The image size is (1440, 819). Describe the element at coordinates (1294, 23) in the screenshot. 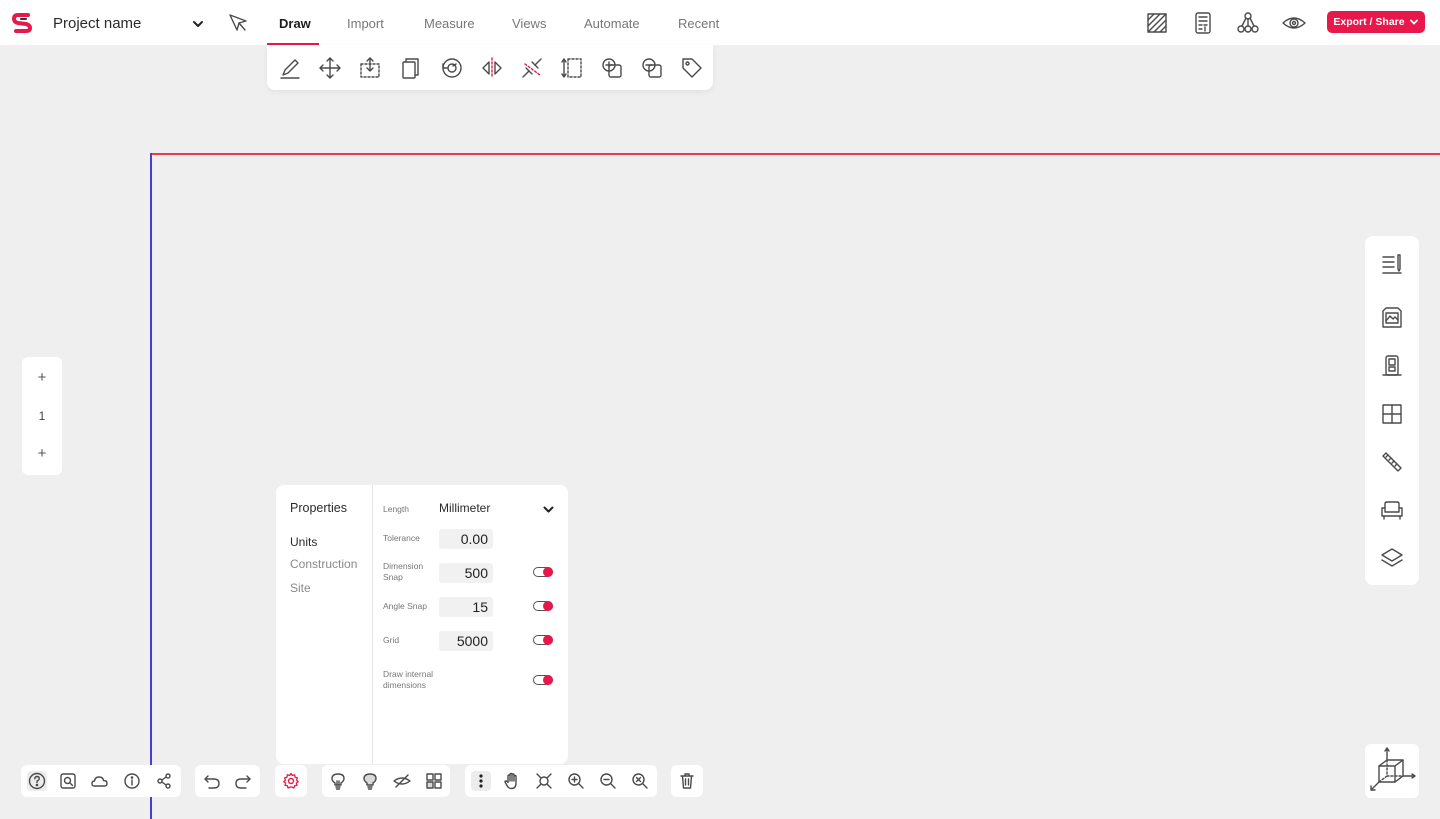

I see `eye-icon` at that location.